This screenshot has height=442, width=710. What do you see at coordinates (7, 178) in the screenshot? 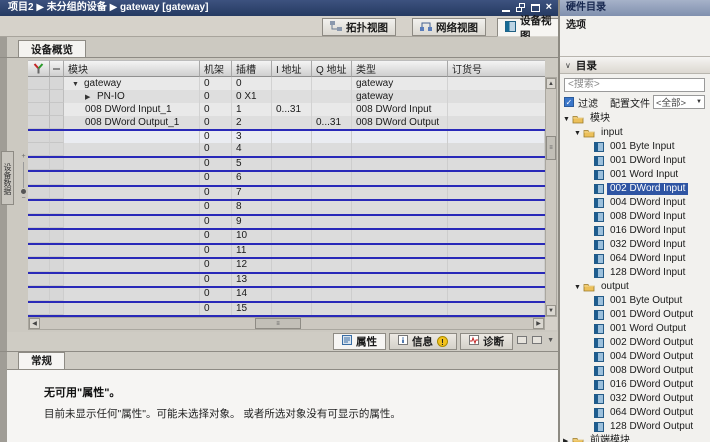
I see `side-tab-device-data: 设备数据` at bounding box center [7, 178].